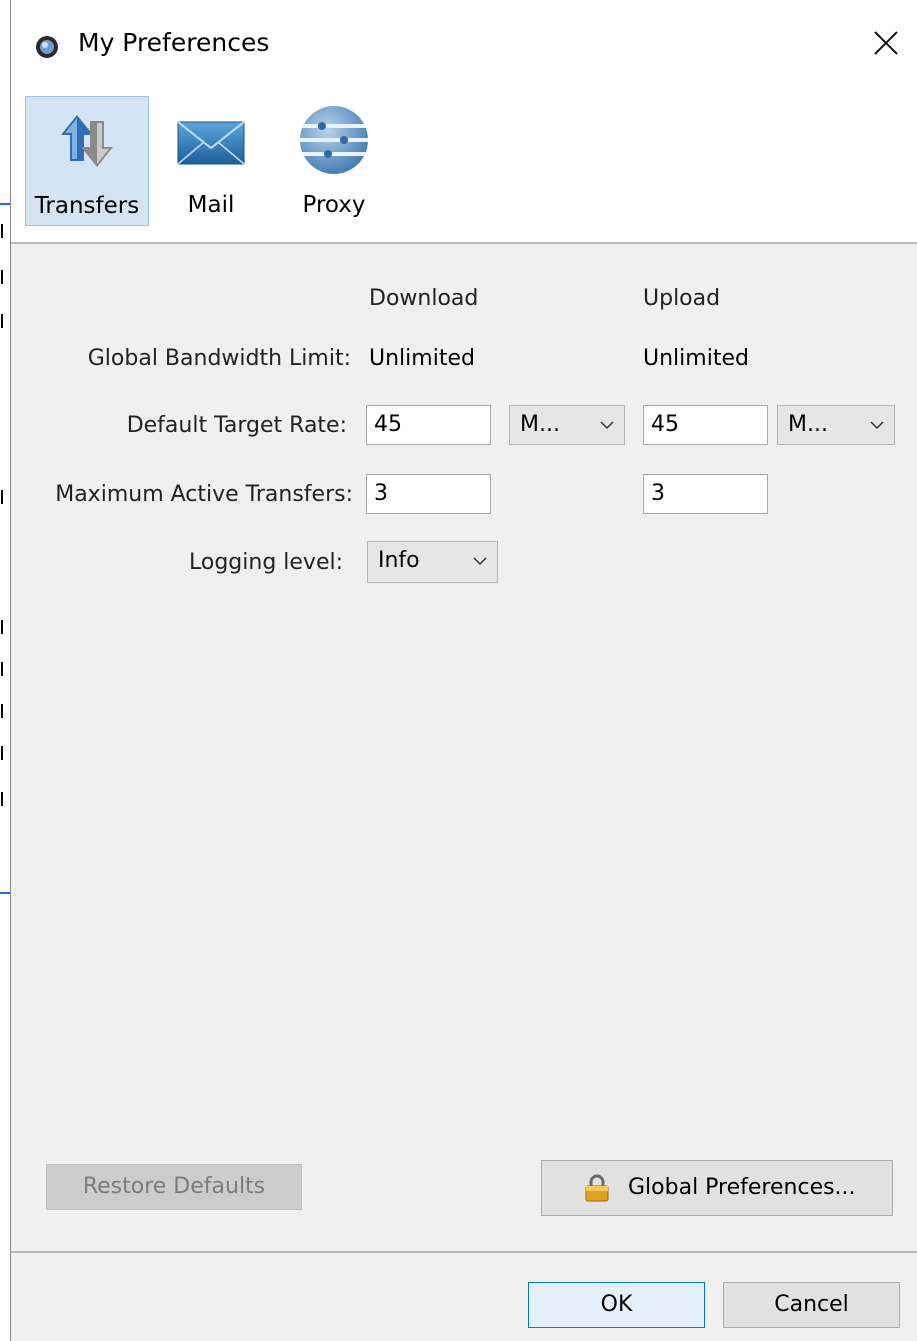 The height and width of the screenshot is (1341, 917). I want to click on title-bar: My Preferences, so click(464, 41).